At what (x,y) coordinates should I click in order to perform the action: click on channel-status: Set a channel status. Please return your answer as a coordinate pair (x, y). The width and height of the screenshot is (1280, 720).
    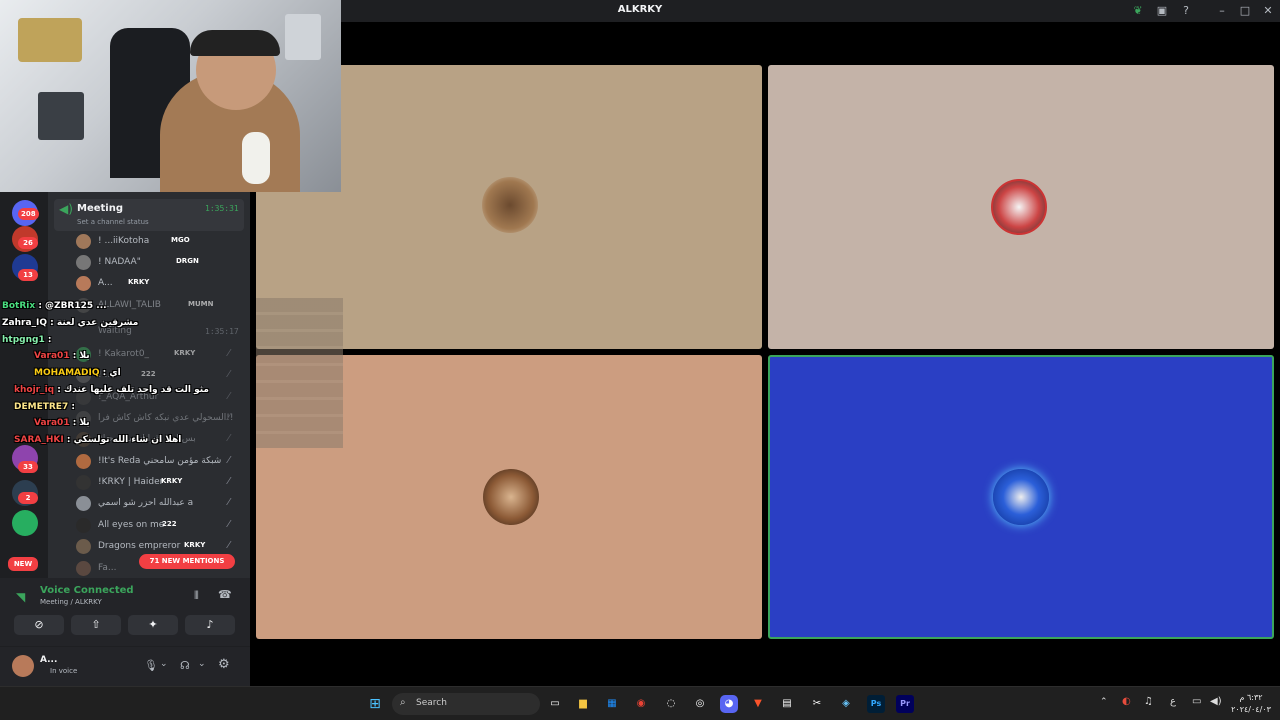
    Looking at the image, I should click on (113, 222).